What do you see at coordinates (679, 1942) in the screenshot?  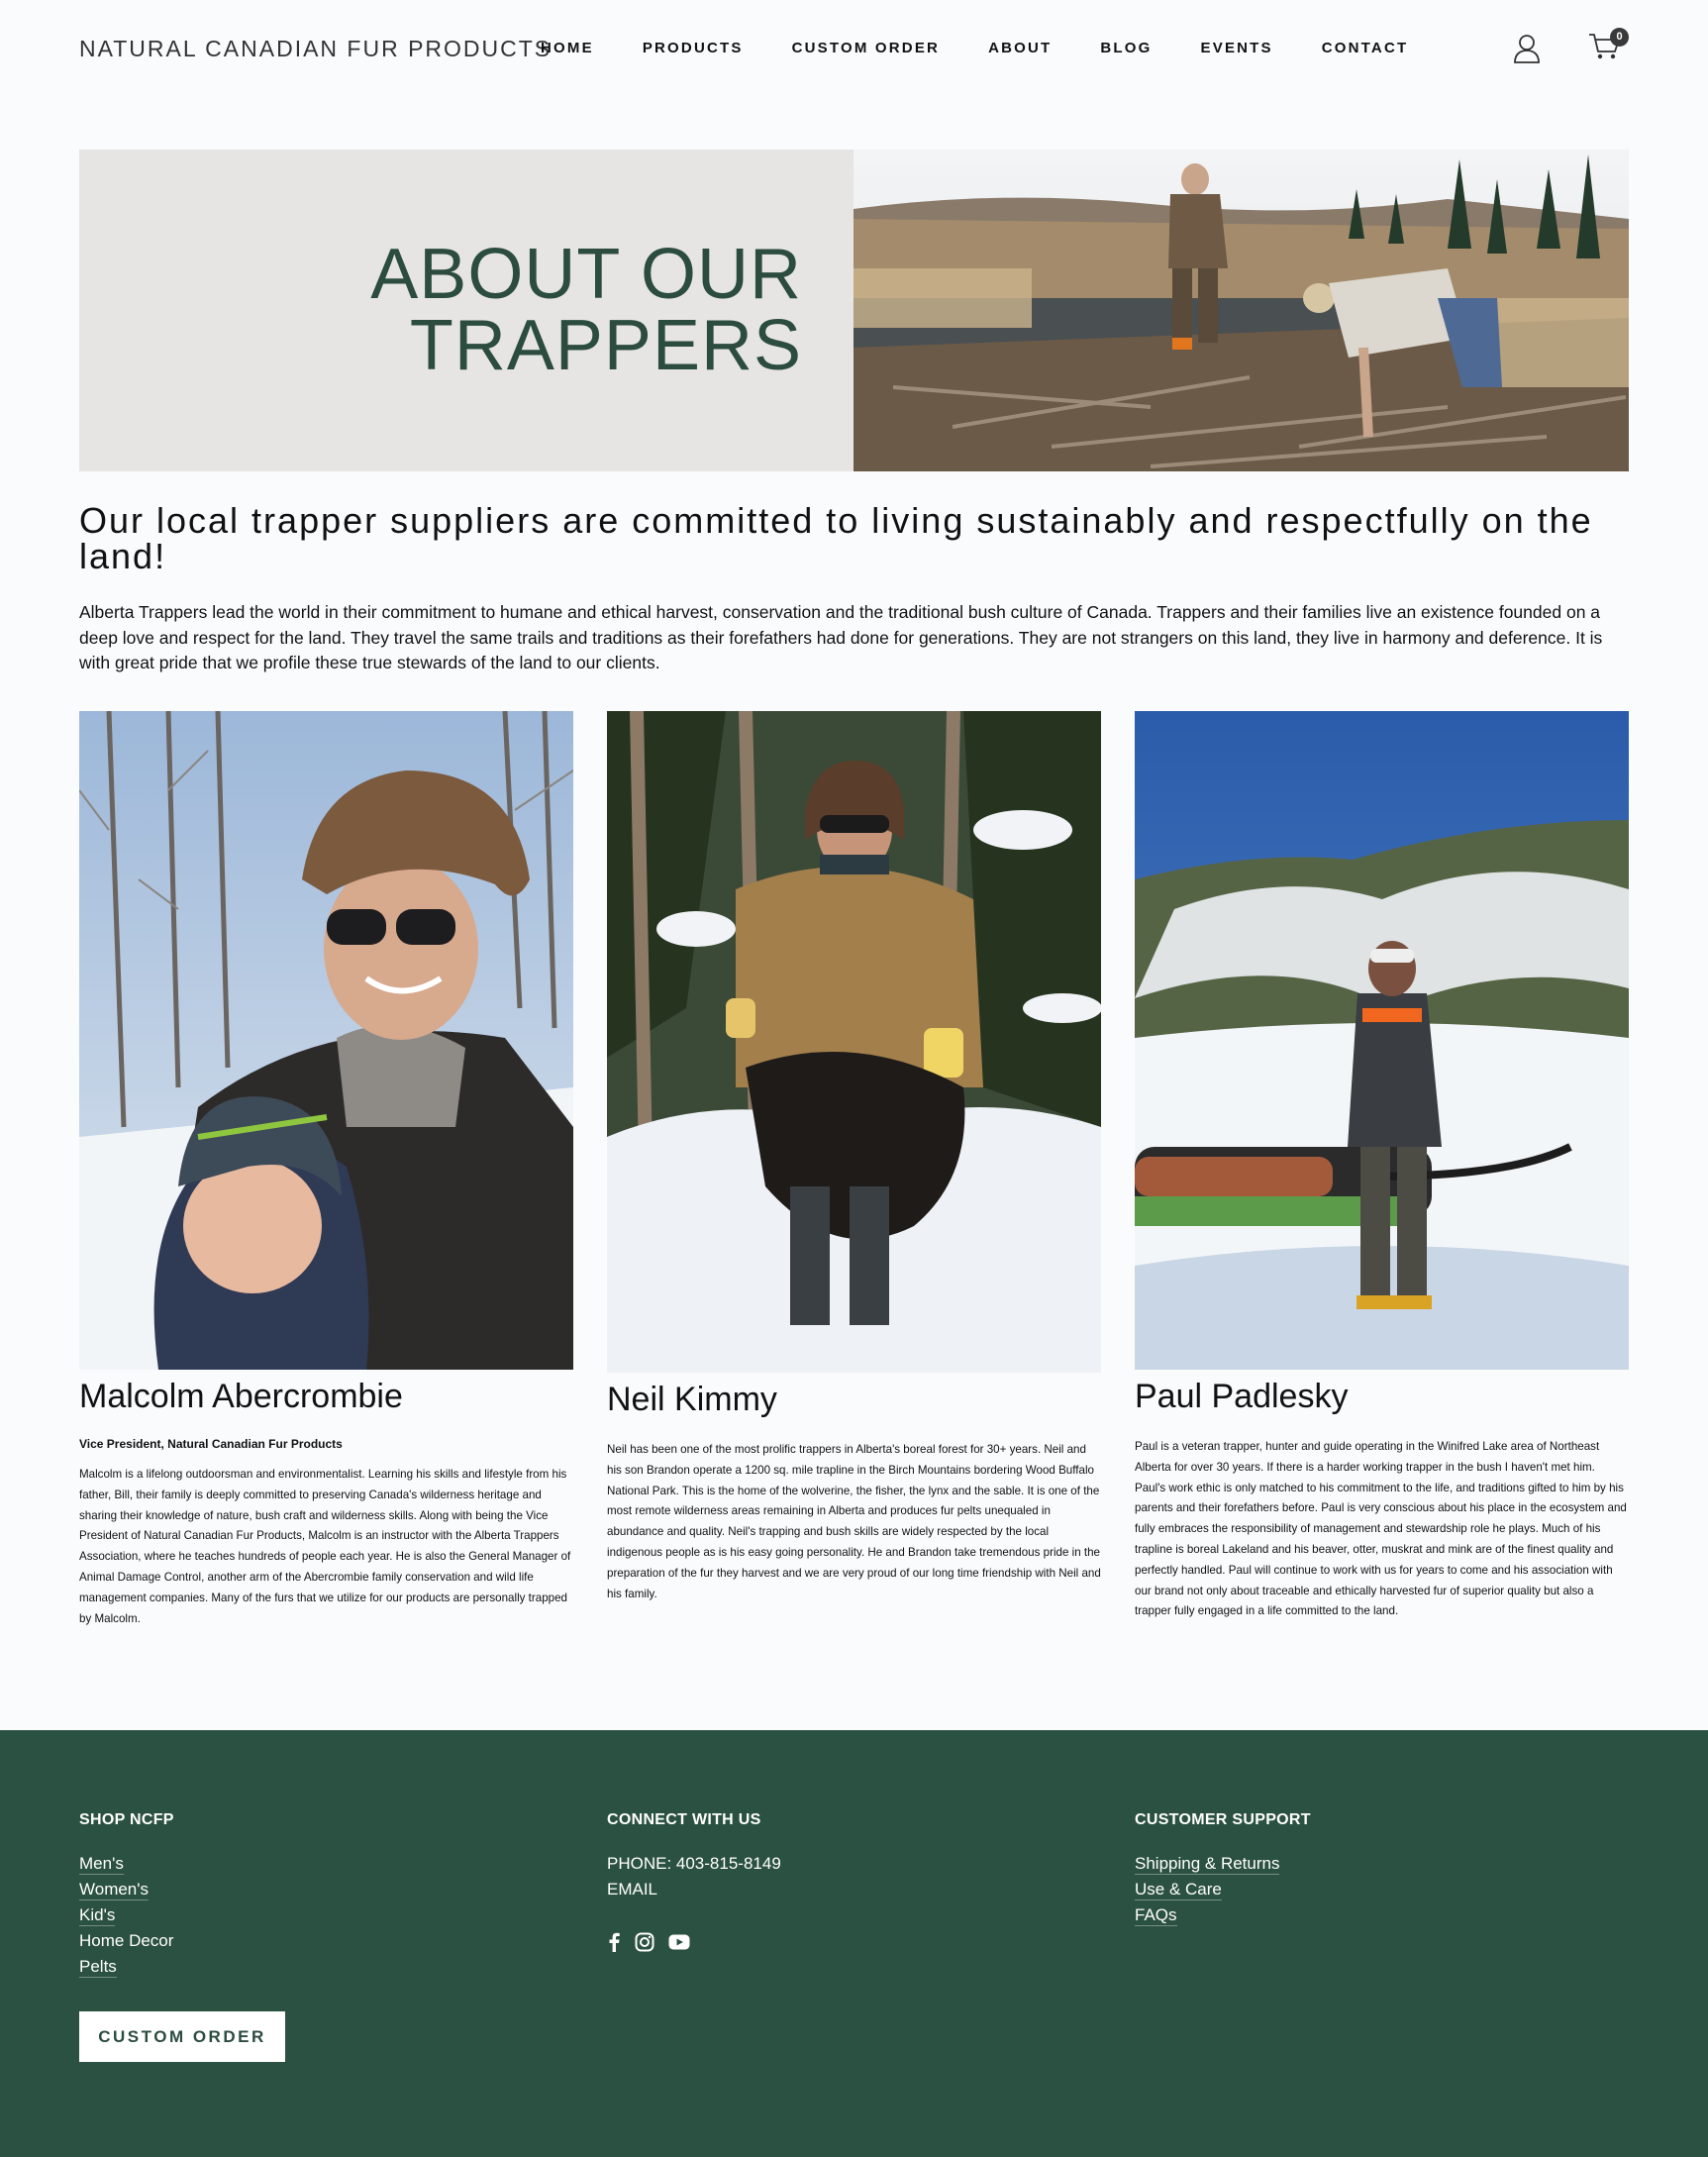 I see `youtube-icon` at bounding box center [679, 1942].